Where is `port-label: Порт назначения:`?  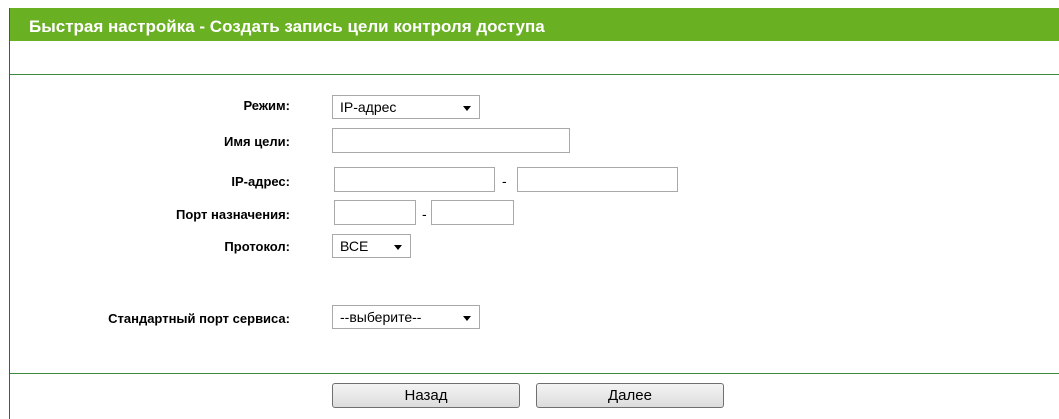
port-label: Порт назначения: is located at coordinates (232, 214).